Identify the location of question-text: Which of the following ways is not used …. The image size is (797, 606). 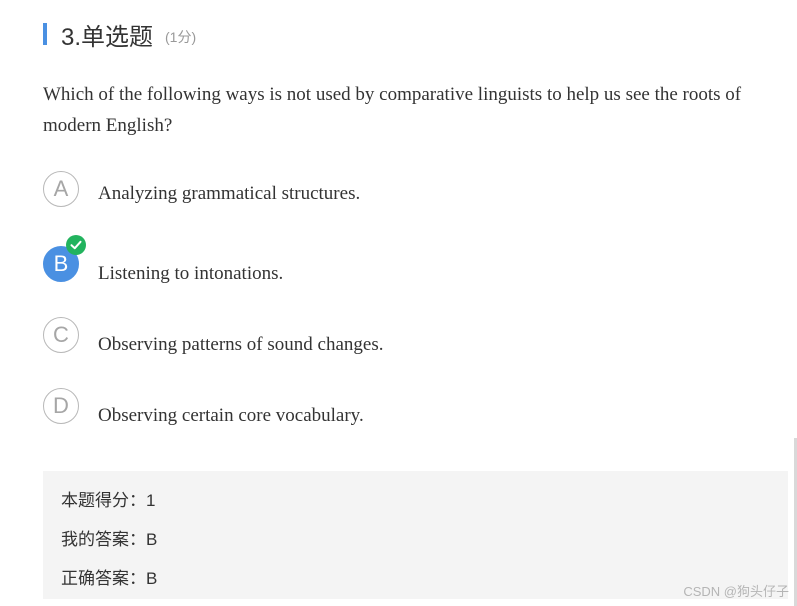
(392, 110).